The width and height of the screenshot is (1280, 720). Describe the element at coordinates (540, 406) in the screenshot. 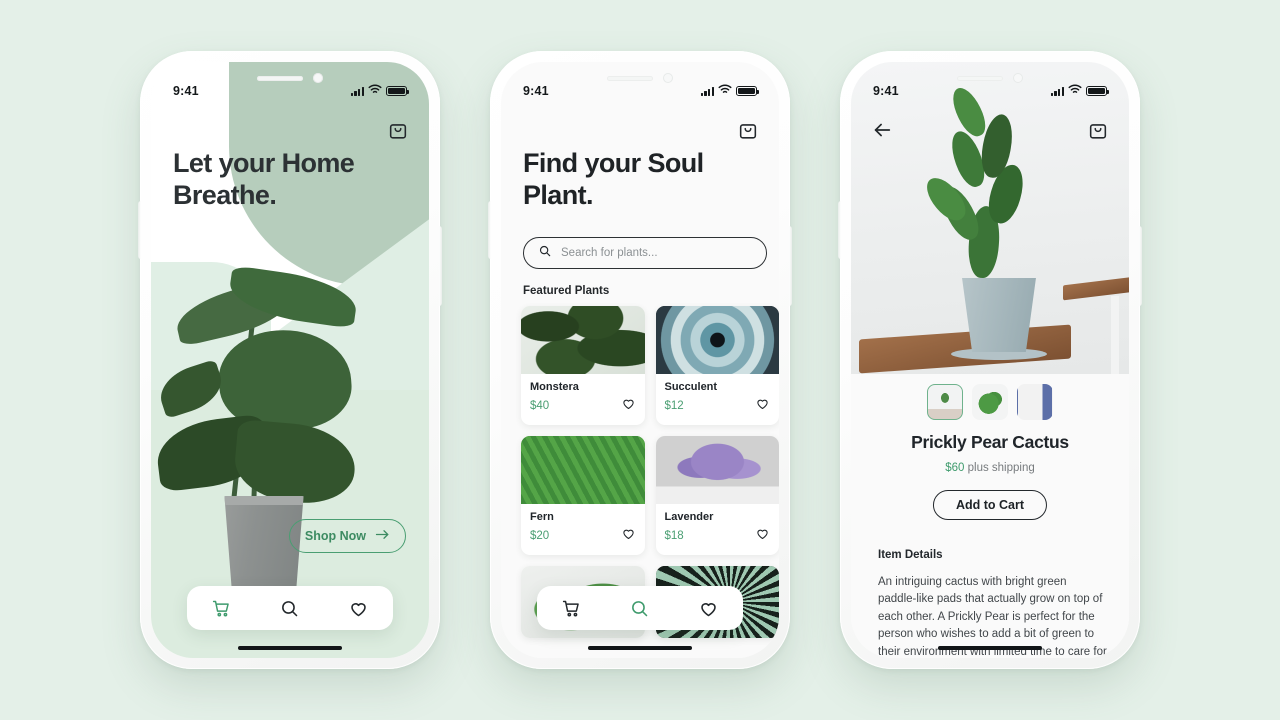

I see `plant-price: $40` at that location.